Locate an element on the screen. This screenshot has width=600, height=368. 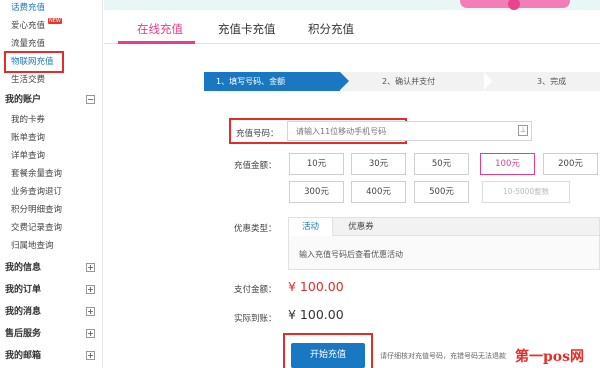
recharge-tabs: 在线充值 充值卡充值 积分充值 is located at coordinates (352, 27).